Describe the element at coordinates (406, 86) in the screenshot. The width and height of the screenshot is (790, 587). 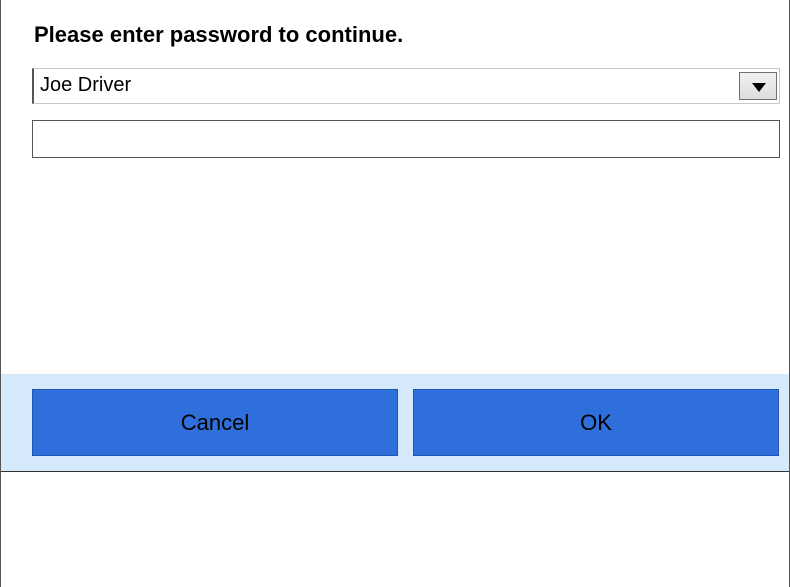
I see `user-select: Joe Driver` at that location.